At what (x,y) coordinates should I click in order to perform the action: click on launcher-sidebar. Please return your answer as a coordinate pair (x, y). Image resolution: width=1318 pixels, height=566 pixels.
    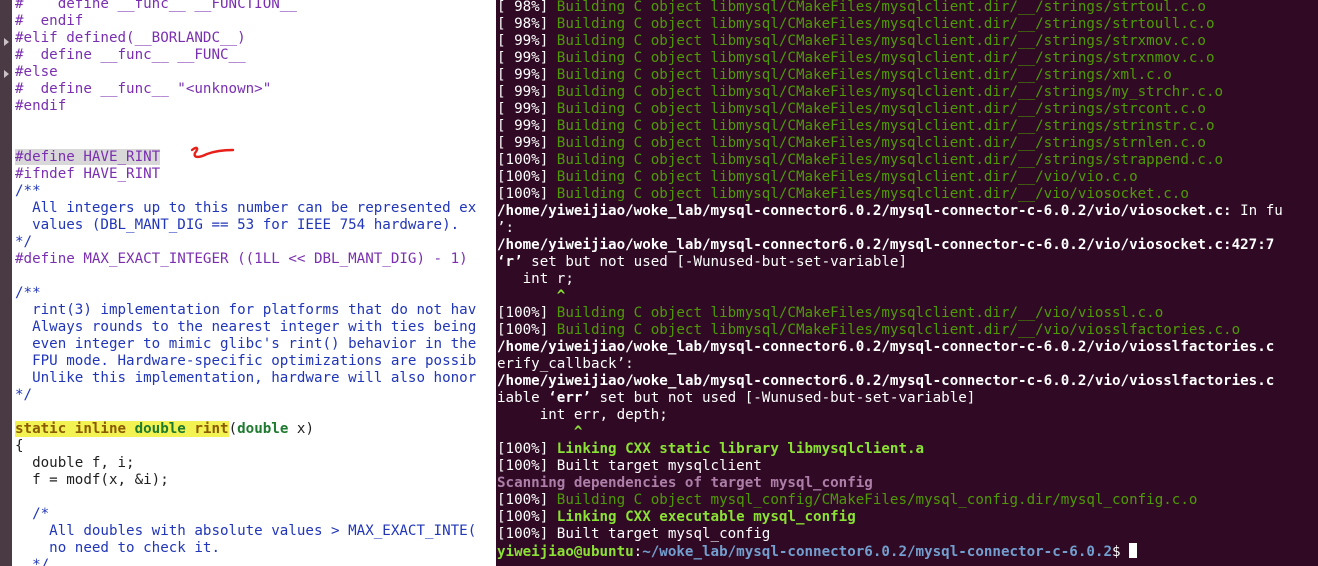
    Looking at the image, I should click on (6, 283).